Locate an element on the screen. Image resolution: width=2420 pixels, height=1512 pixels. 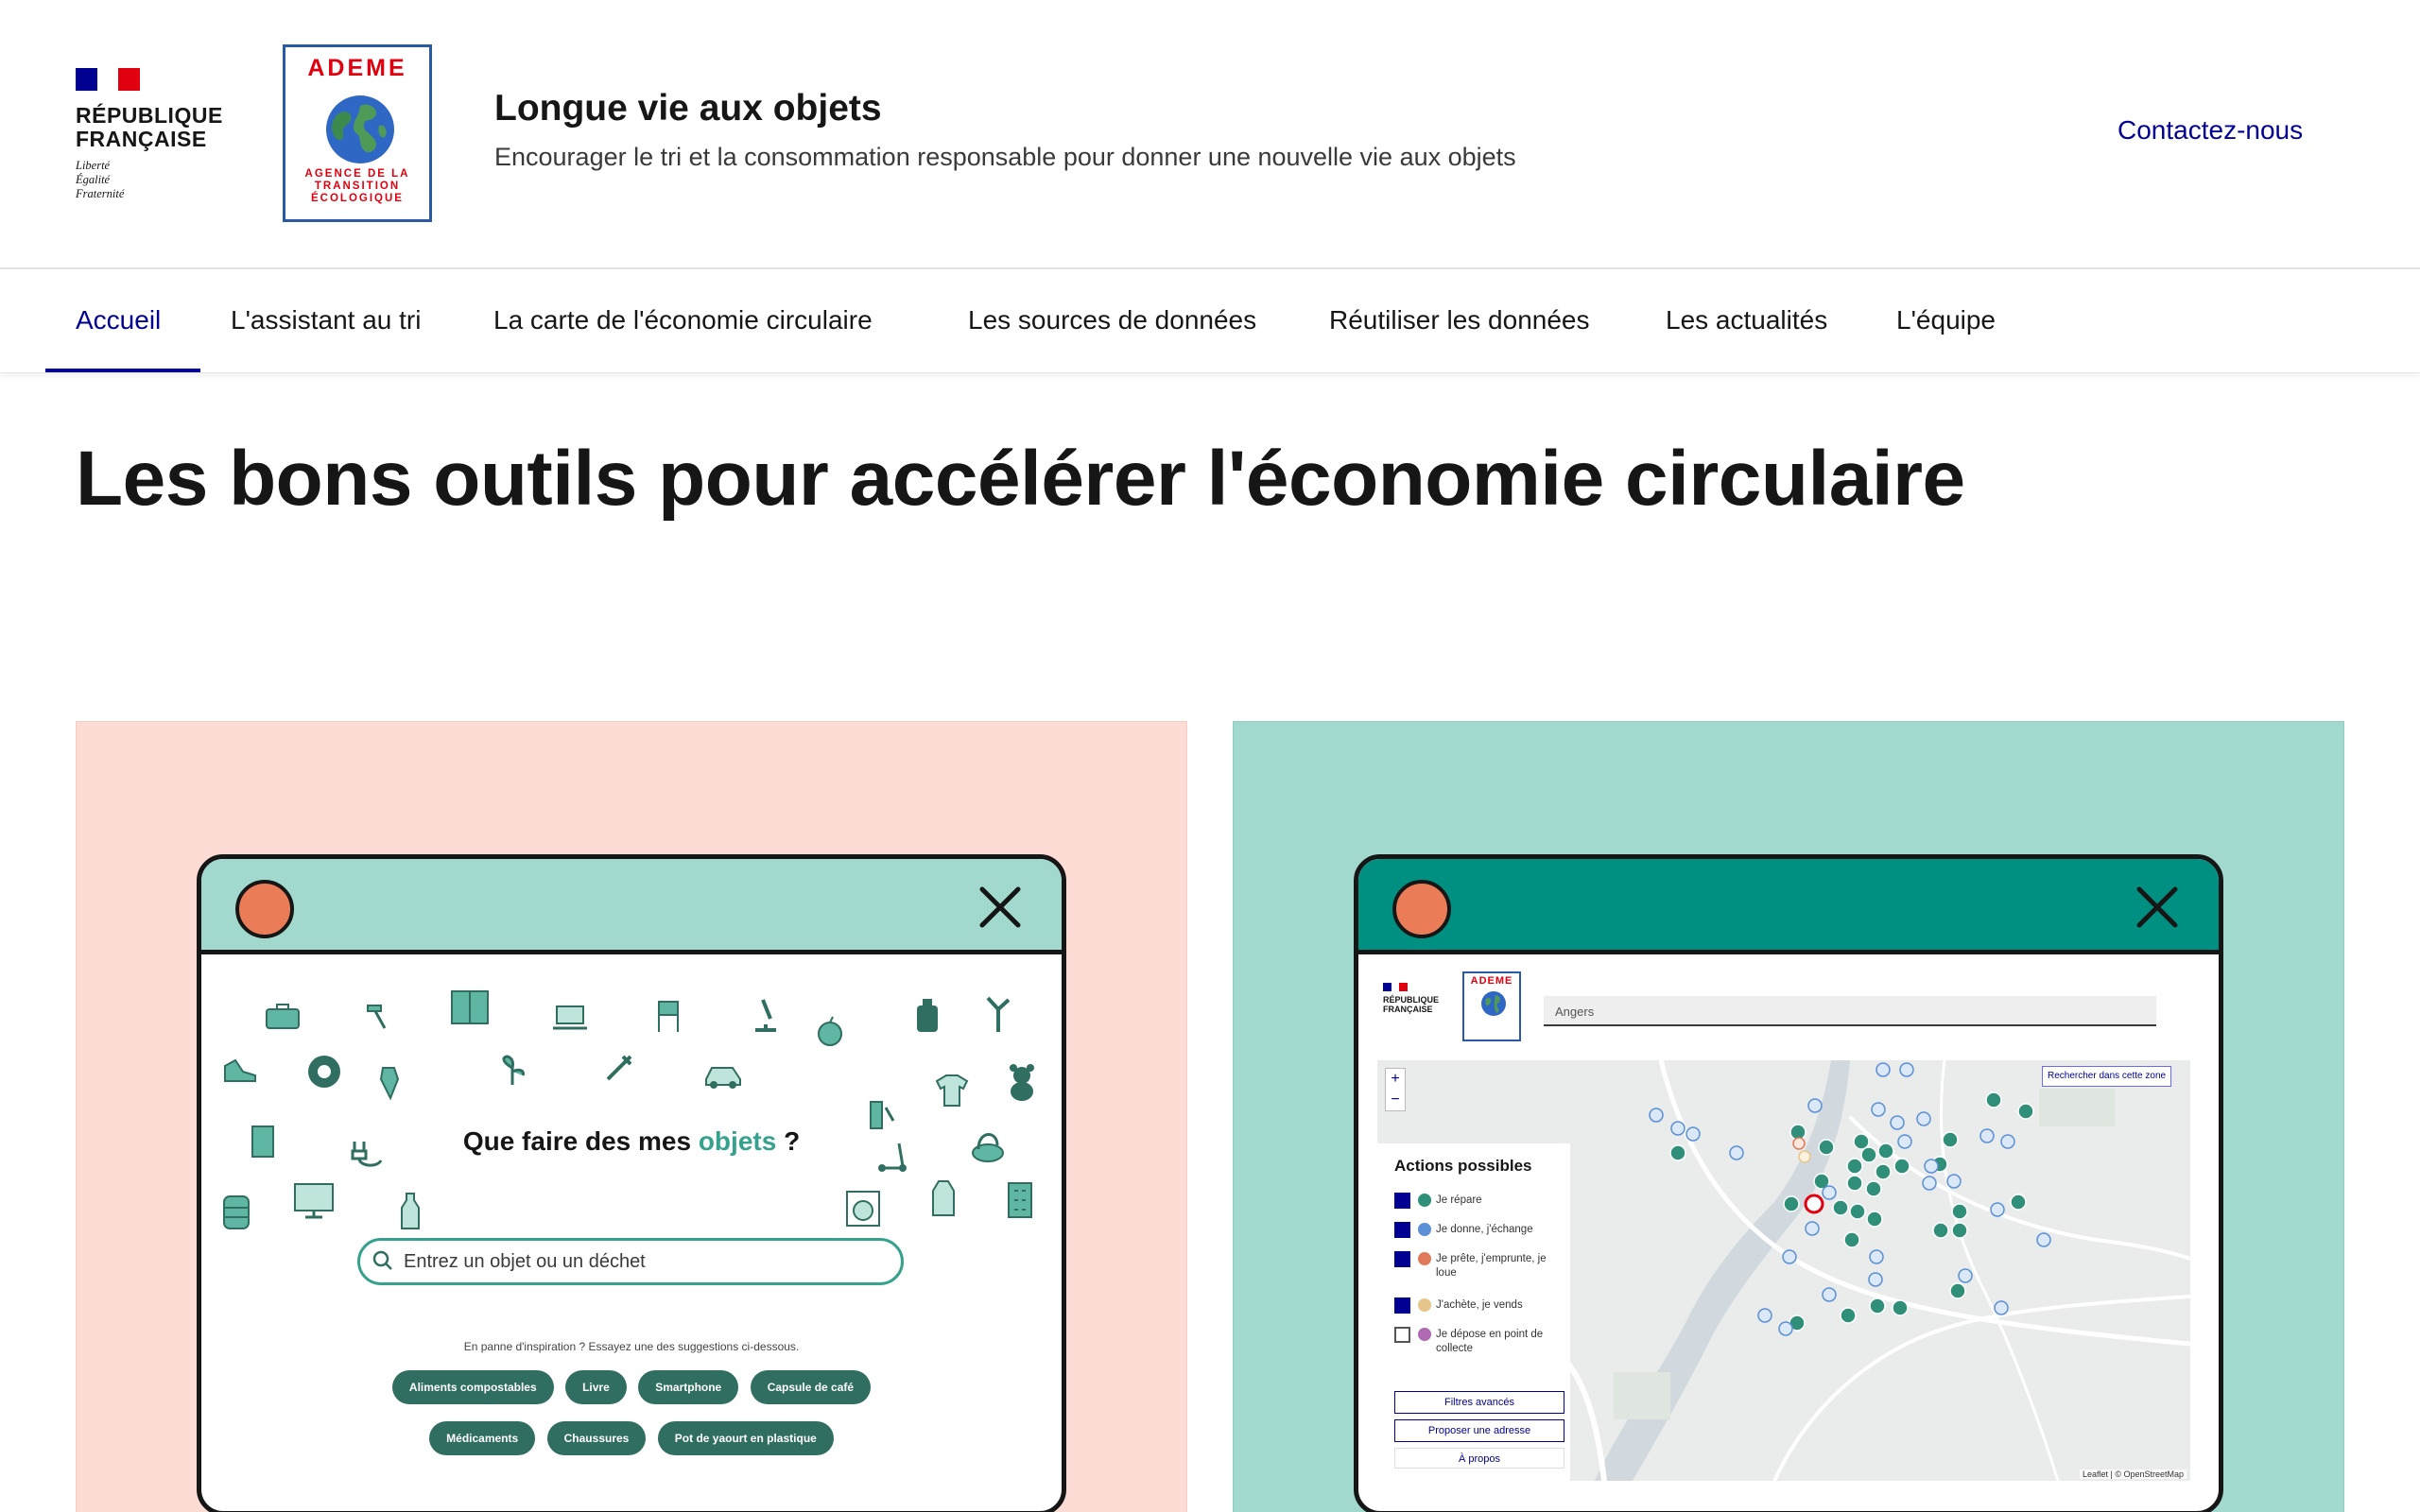
tire-icon is located at coordinates (324, 1072).